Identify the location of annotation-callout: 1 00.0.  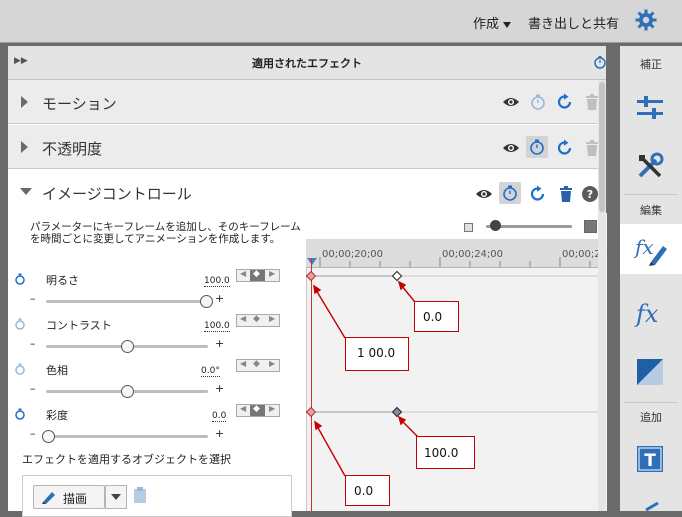
(377, 354).